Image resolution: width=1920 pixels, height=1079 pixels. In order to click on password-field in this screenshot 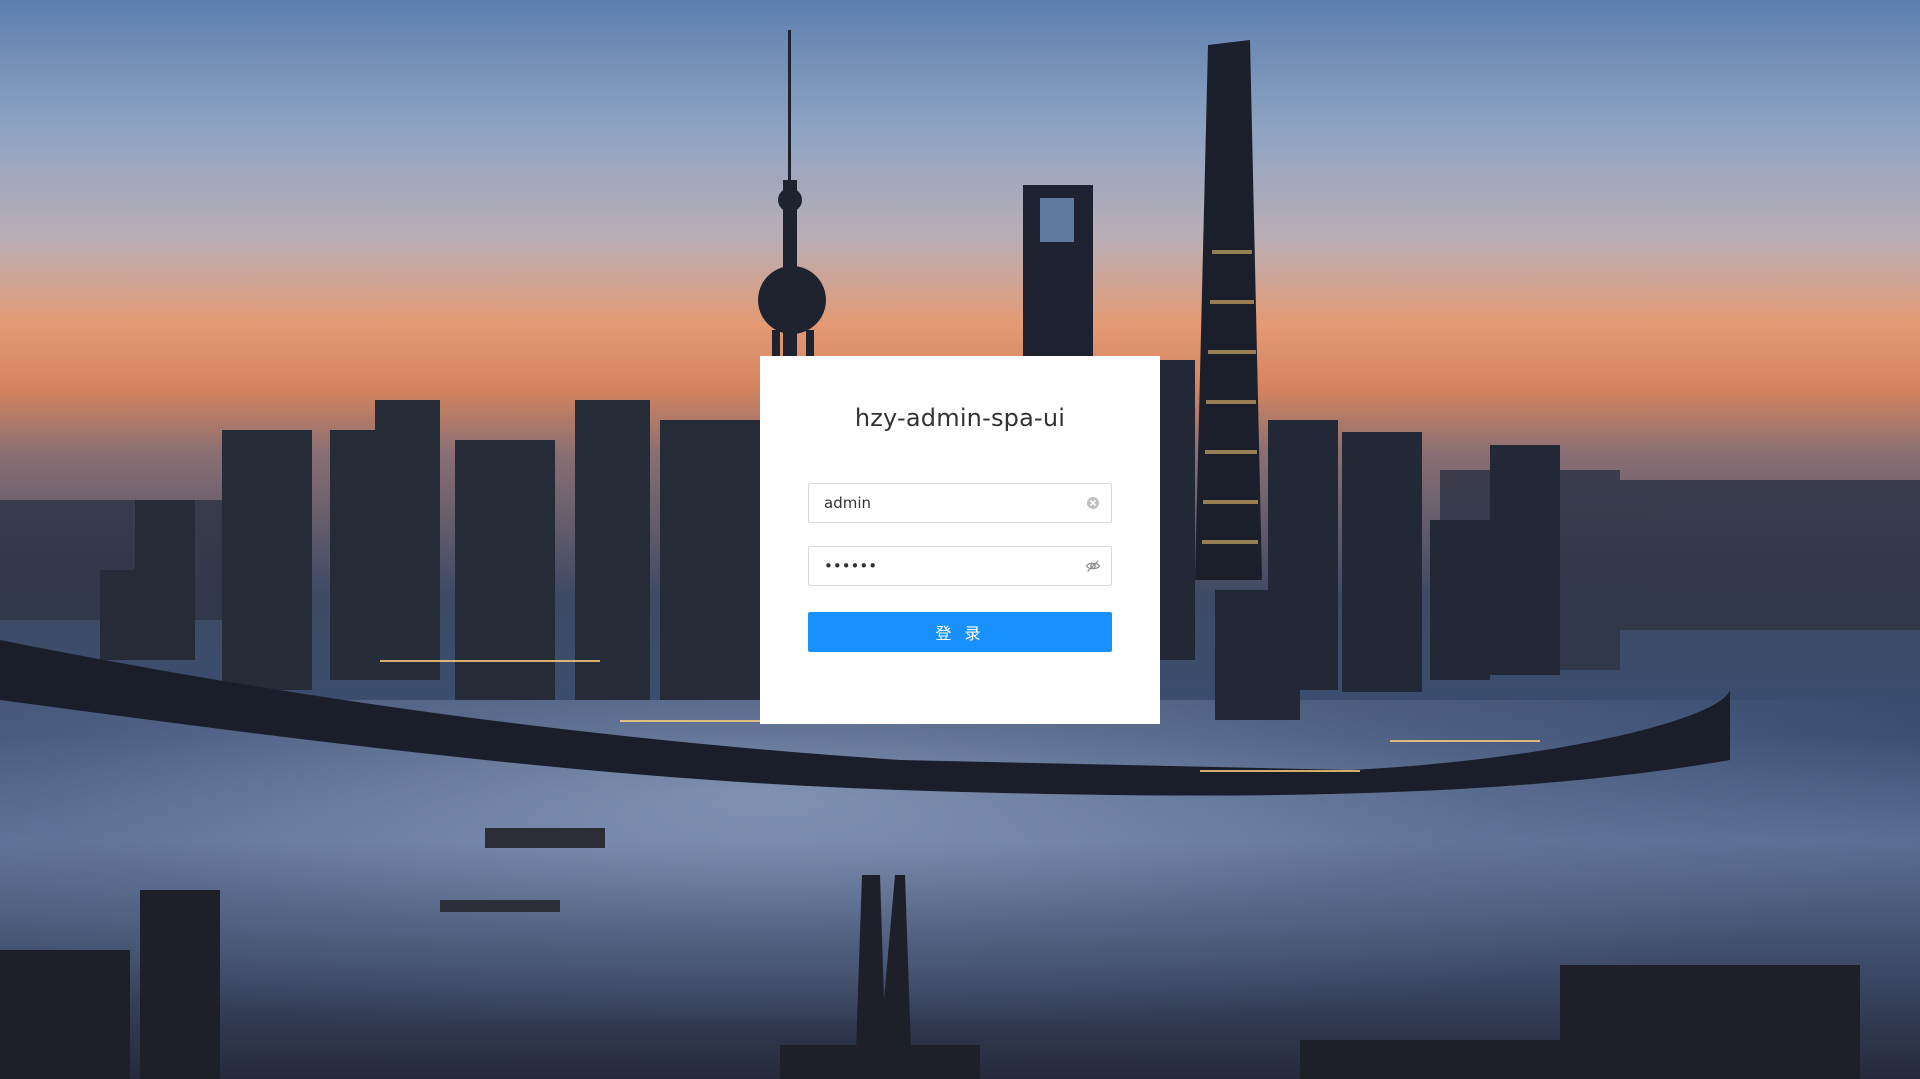, I will do `click(960, 566)`.